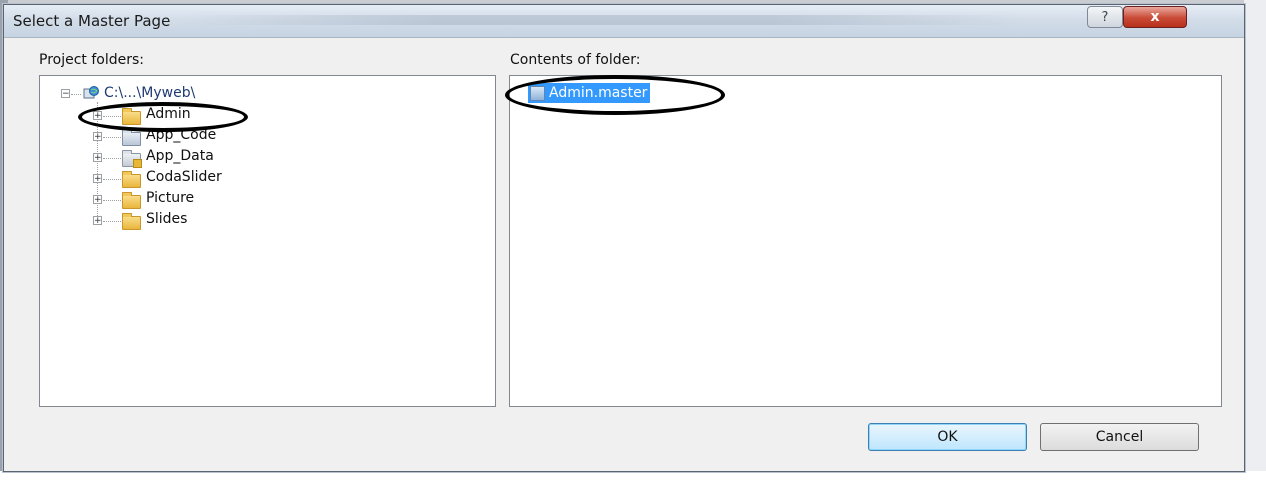 The image size is (1266, 483). What do you see at coordinates (92, 21) in the screenshot?
I see `dialog-title: Select a Master Page` at bounding box center [92, 21].